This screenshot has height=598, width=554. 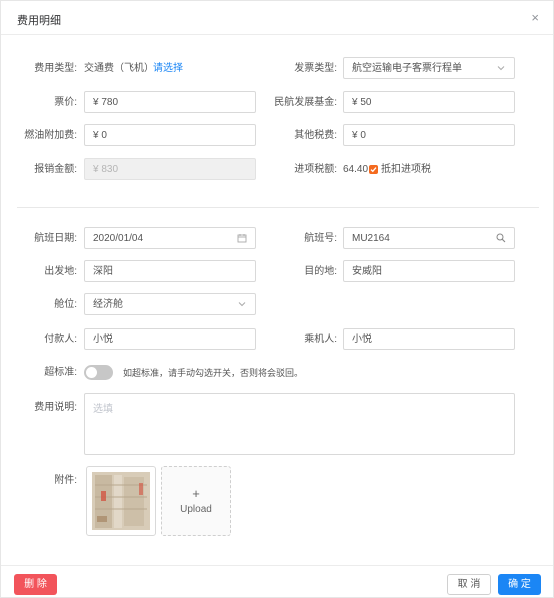 I want to click on switch-knob, so click(x=91, y=372).